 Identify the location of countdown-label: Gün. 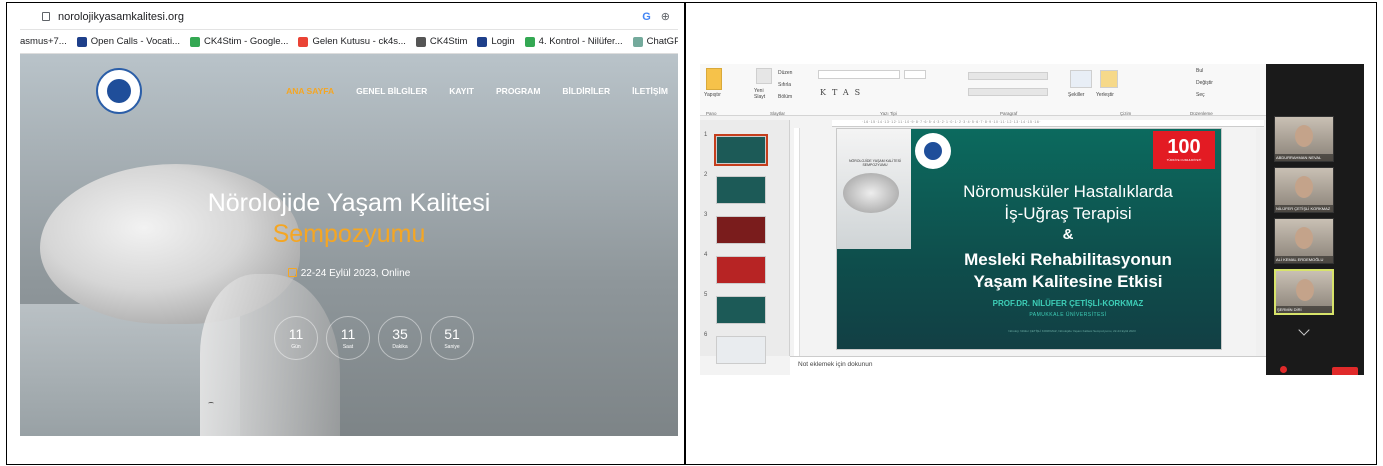
(296, 346).